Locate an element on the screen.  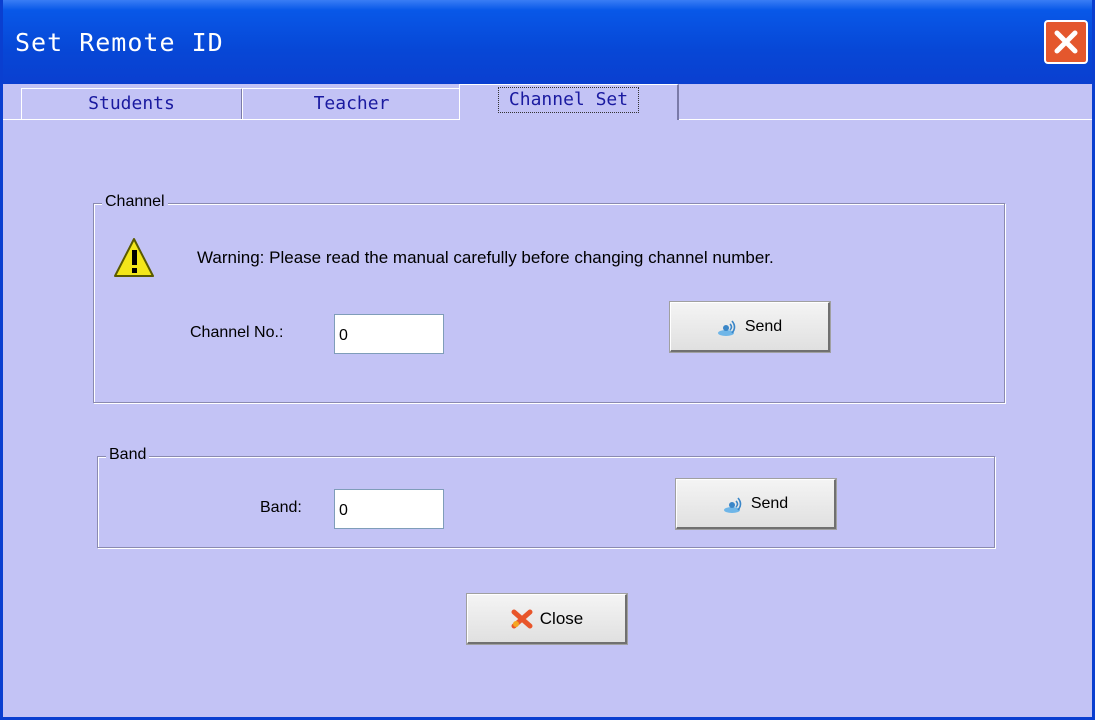
window-title: Set Remote ID is located at coordinates (119, 42).